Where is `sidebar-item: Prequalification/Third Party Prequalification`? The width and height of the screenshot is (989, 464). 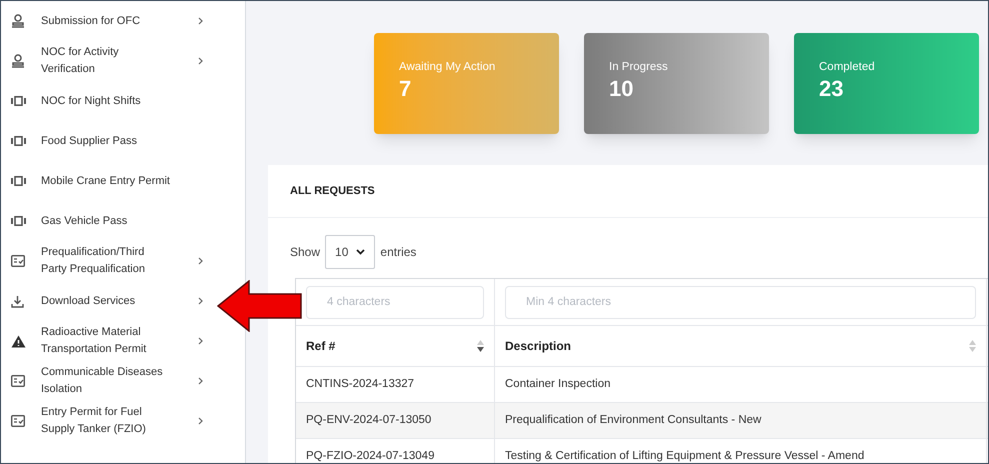 sidebar-item: Prequalification/Third Party Prequalification is located at coordinates (108, 261).